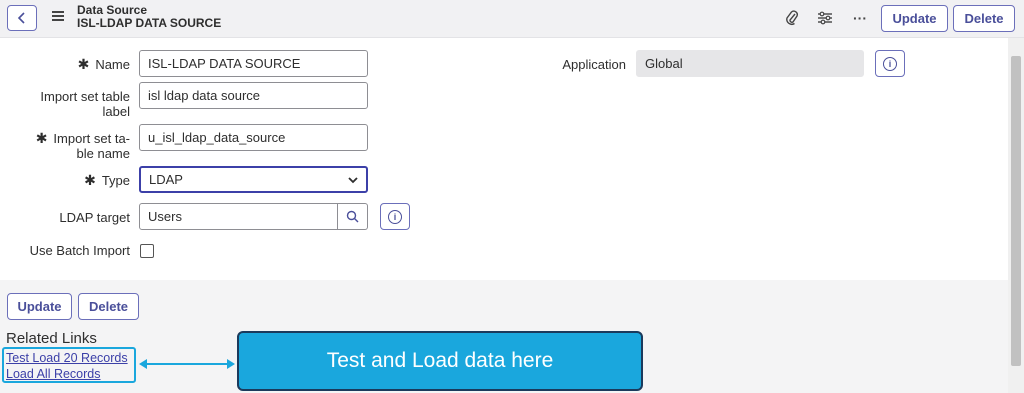  Describe the element at coordinates (79, 250) in the screenshot. I see `use-batch-import-label: Use Batch Import` at that location.